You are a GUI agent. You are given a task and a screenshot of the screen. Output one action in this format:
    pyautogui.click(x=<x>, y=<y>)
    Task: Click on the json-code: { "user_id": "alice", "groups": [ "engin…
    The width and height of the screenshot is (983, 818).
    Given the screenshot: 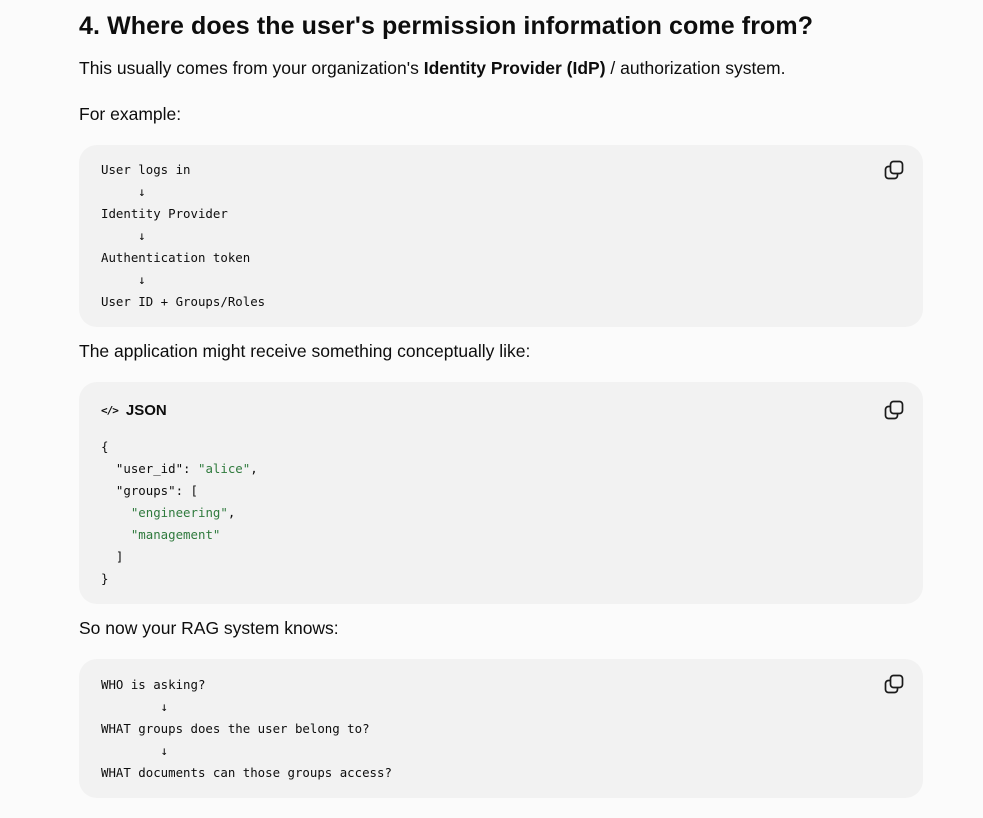 What is the action you would take?
    pyautogui.click(x=179, y=513)
    